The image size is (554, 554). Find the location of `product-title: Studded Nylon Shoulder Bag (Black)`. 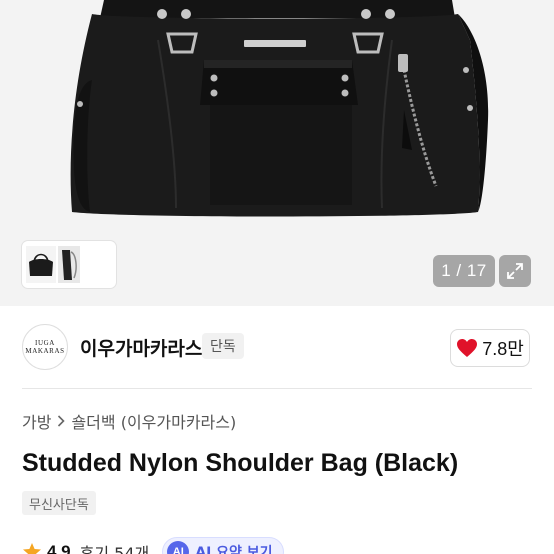

product-title: Studded Nylon Shoulder Bag (Black) is located at coordinates (240, 463).